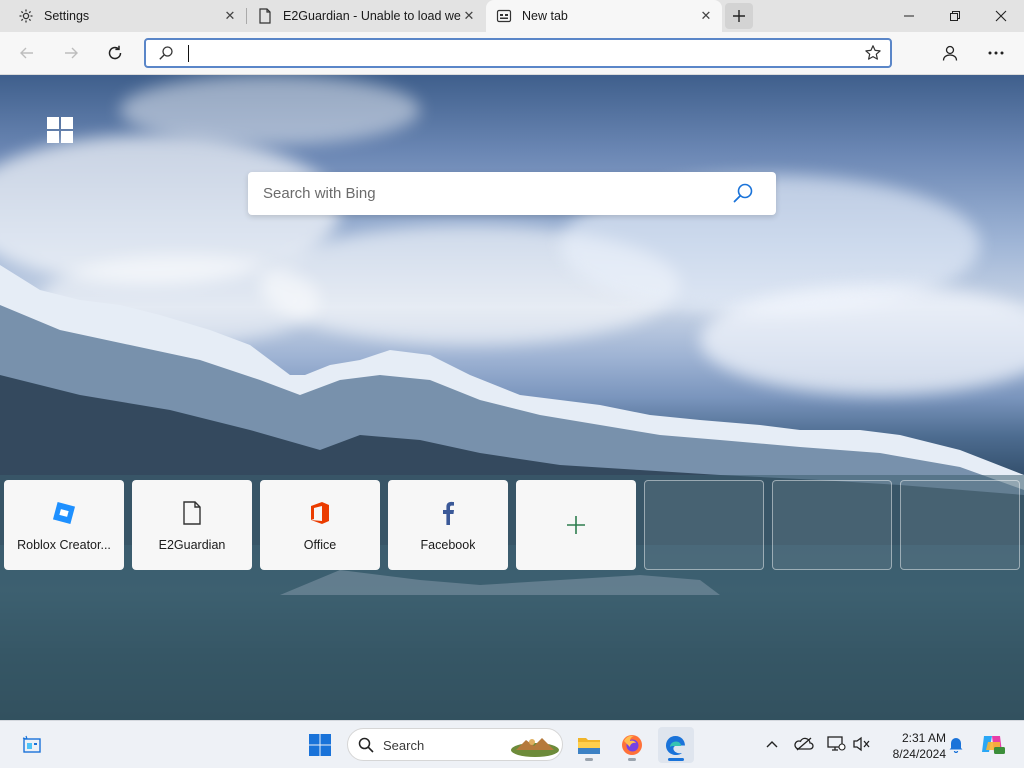 This screenshot has height=768, width=1024. I want to click on firefox-icon, so click(632, 745).